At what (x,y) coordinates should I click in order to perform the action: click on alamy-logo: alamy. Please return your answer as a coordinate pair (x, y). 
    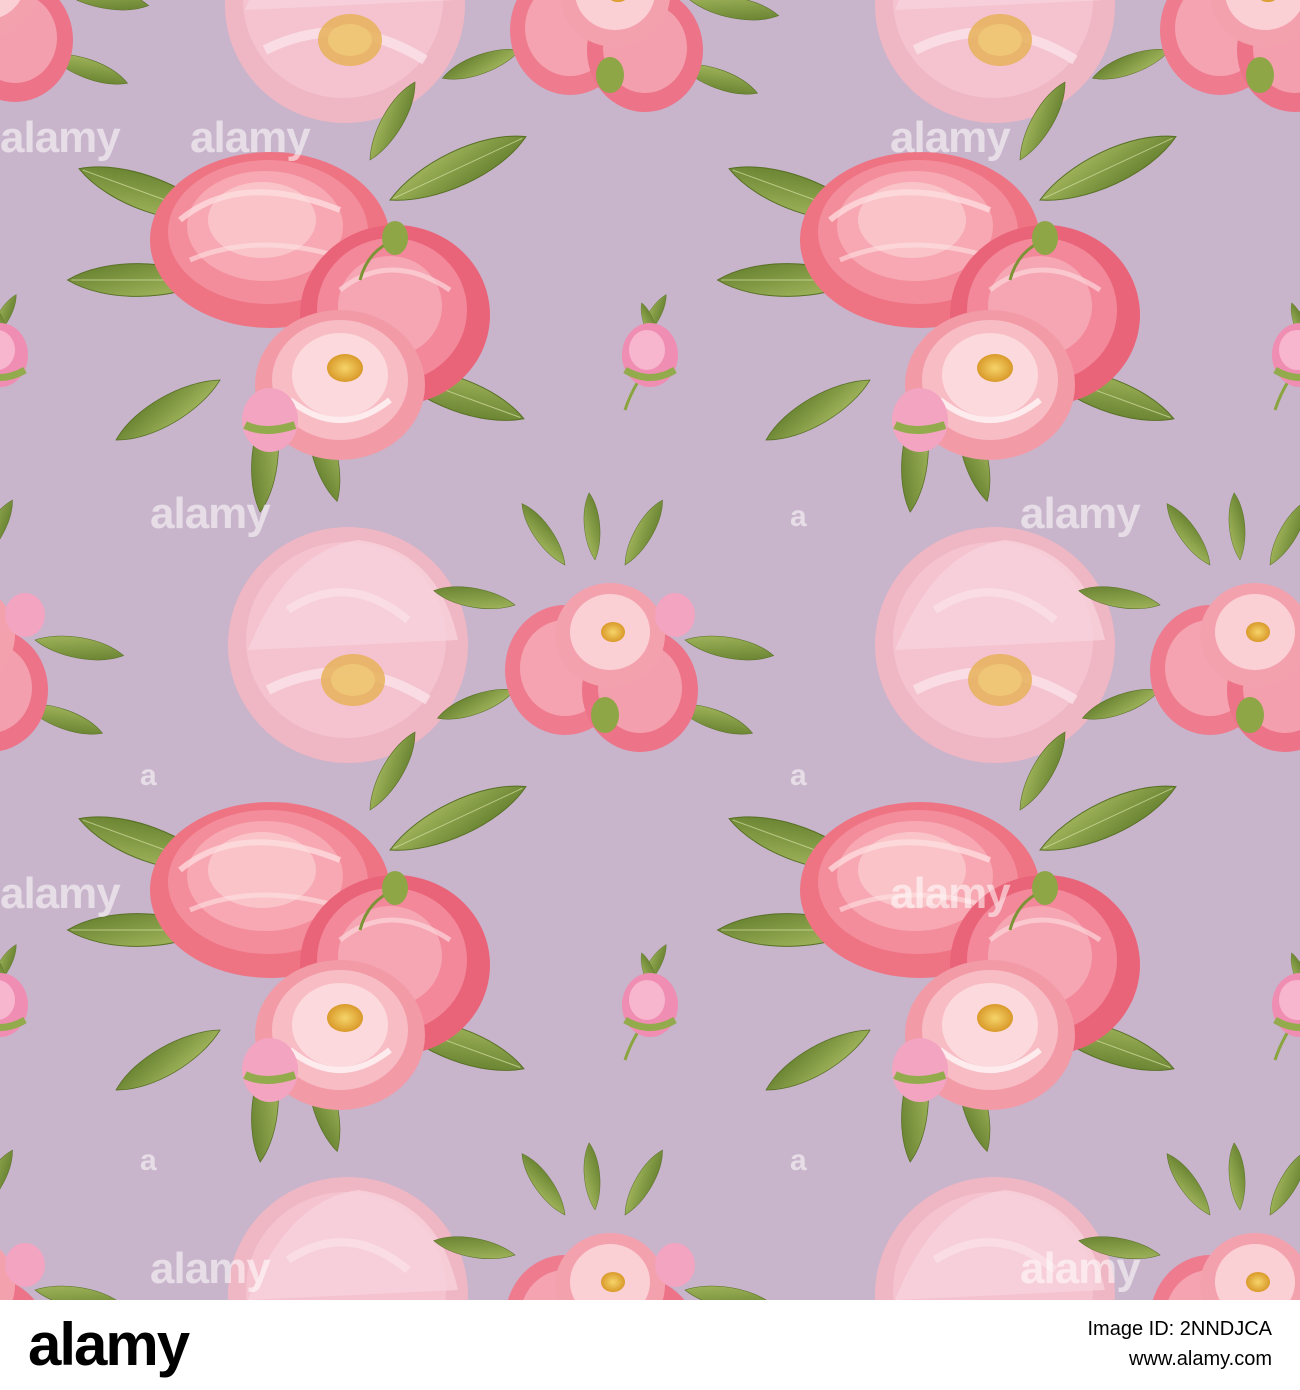
    Looking at the image, I should click on (109, 1344).